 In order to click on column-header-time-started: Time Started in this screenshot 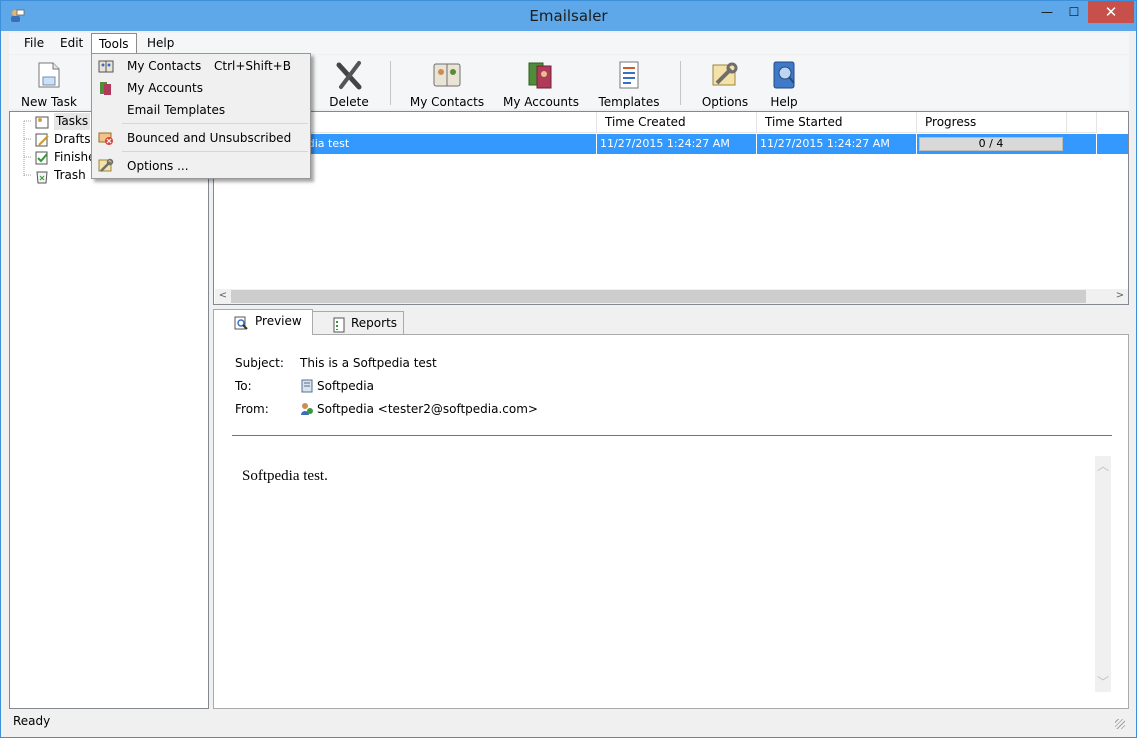, I will do `click(837, 122)`.